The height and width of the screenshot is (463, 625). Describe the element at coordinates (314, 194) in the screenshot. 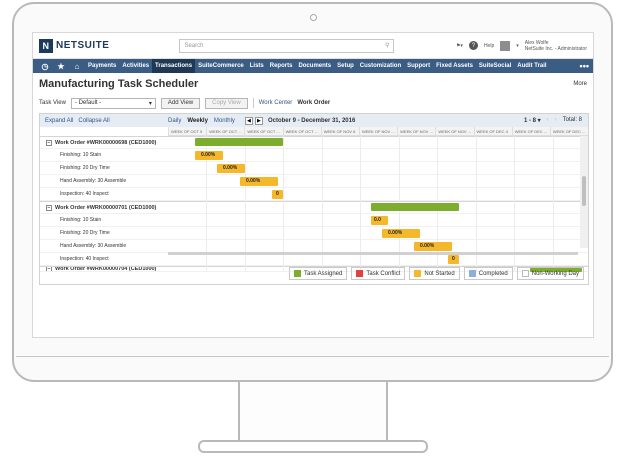

I see `task-row: Inspection: 40 Inspect` at that location.